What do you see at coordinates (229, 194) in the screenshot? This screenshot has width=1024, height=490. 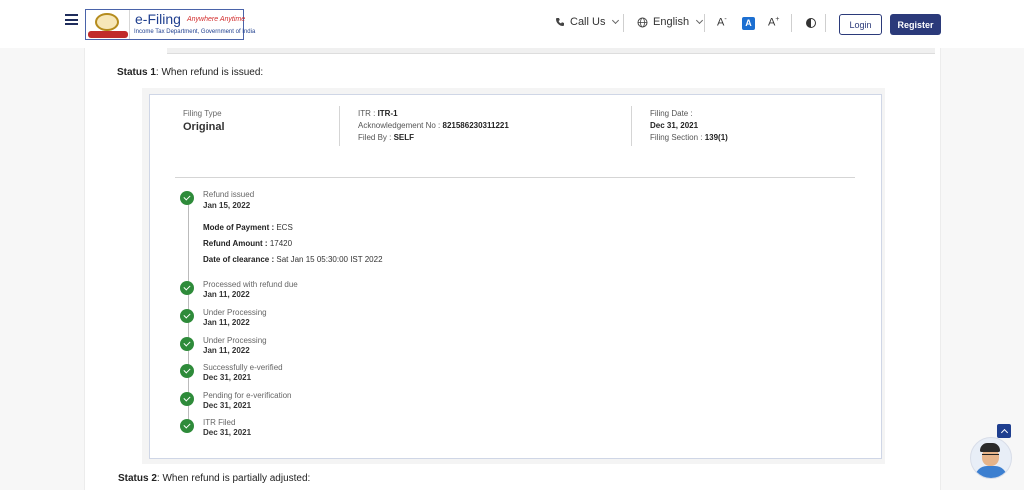 I see `timeline-label: Refund issued` at bounding box center [229, 194].